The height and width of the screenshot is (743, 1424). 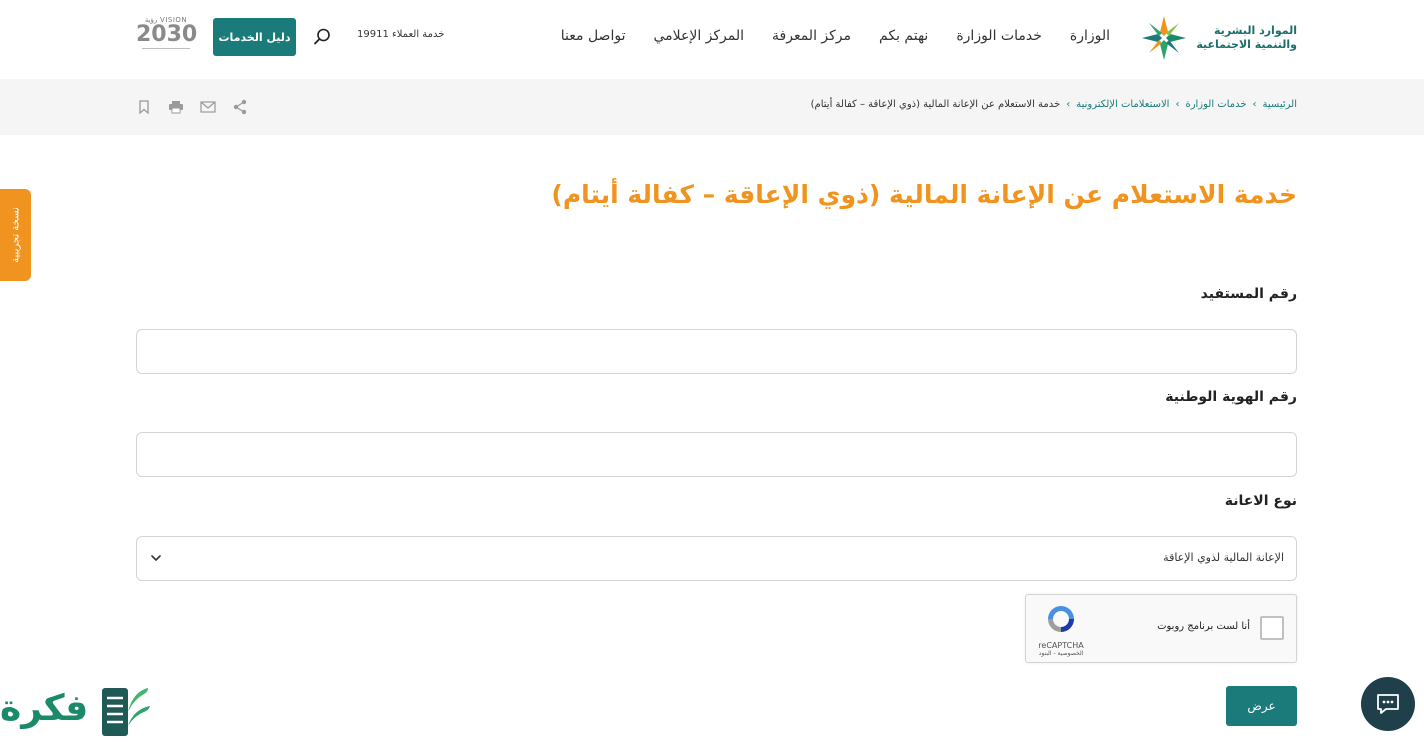 What do you see at coordinates (400, 34) in the screenshot?
I see `customer-service-number: خدمة العملاء 19911` at bounding box center [400, 34].